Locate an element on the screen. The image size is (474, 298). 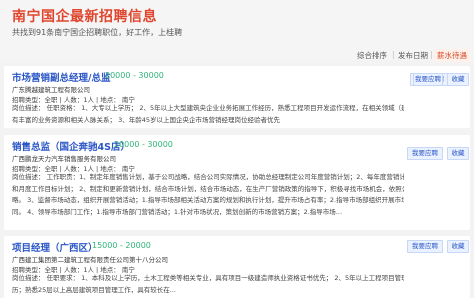
job-salary: 15000 - 20000 is located at coordinates (121, 245).